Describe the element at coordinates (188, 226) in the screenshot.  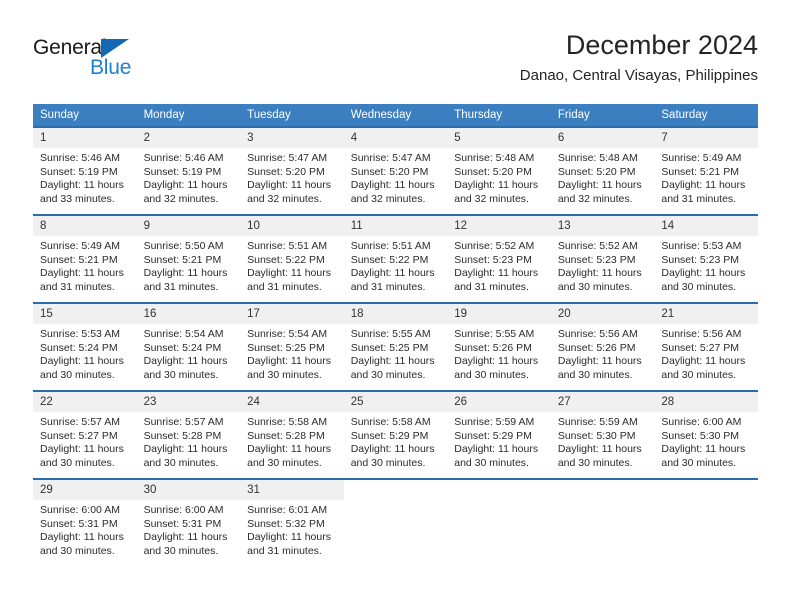
I see `day-number: 9` at that location.